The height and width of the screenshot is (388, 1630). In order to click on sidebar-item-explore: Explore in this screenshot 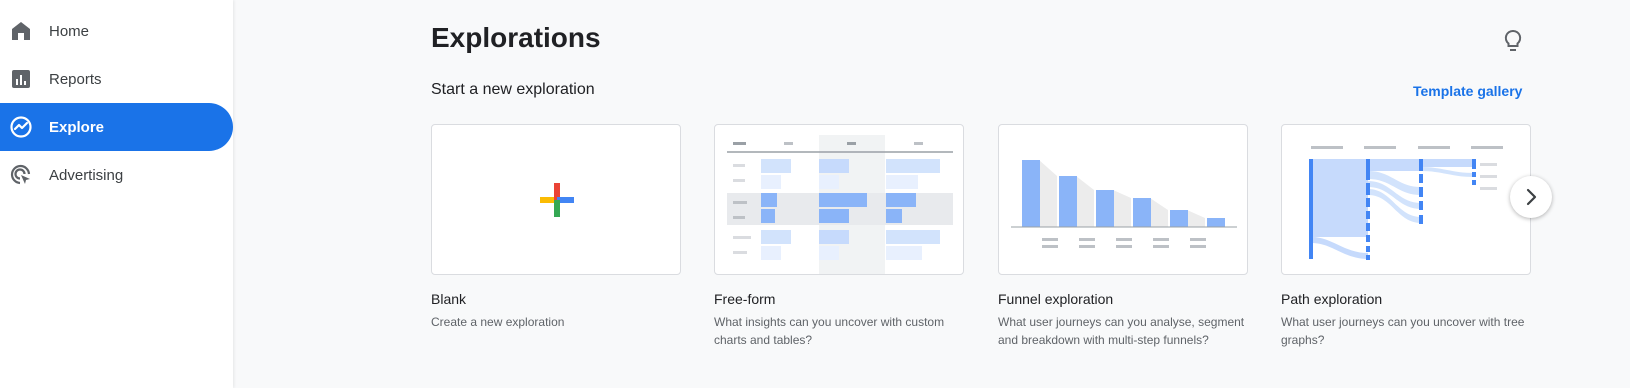, I will do `click(116, 127)`.